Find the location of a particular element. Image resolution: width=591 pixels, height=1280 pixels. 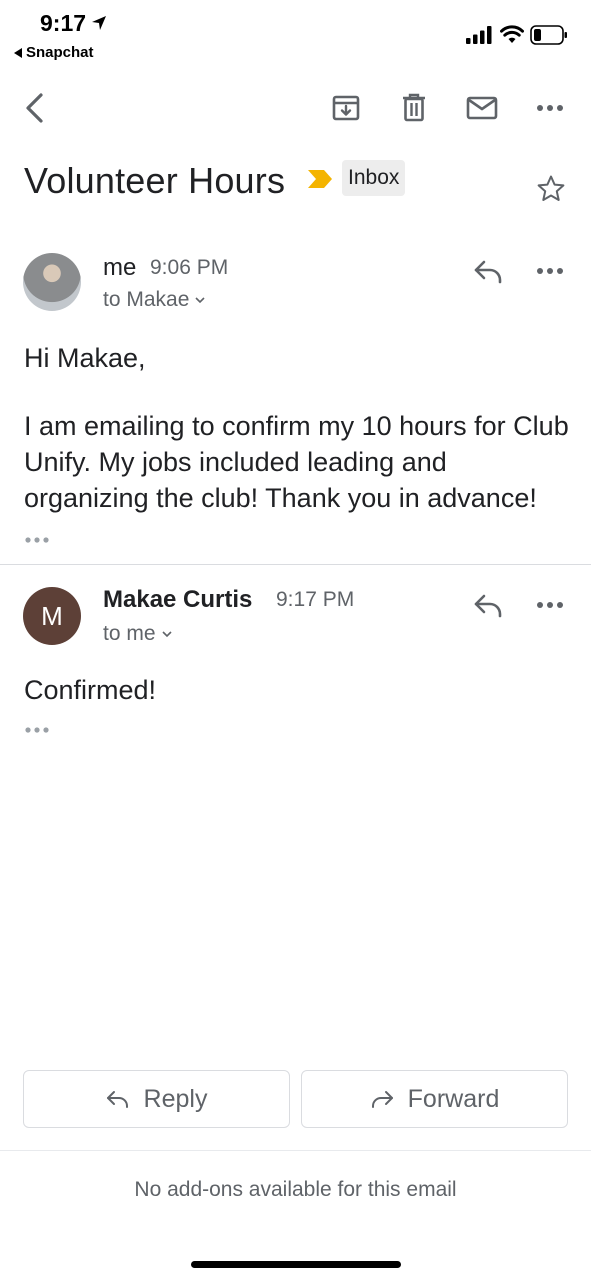

mark-unread-icon is located at coordinates (482, 108).